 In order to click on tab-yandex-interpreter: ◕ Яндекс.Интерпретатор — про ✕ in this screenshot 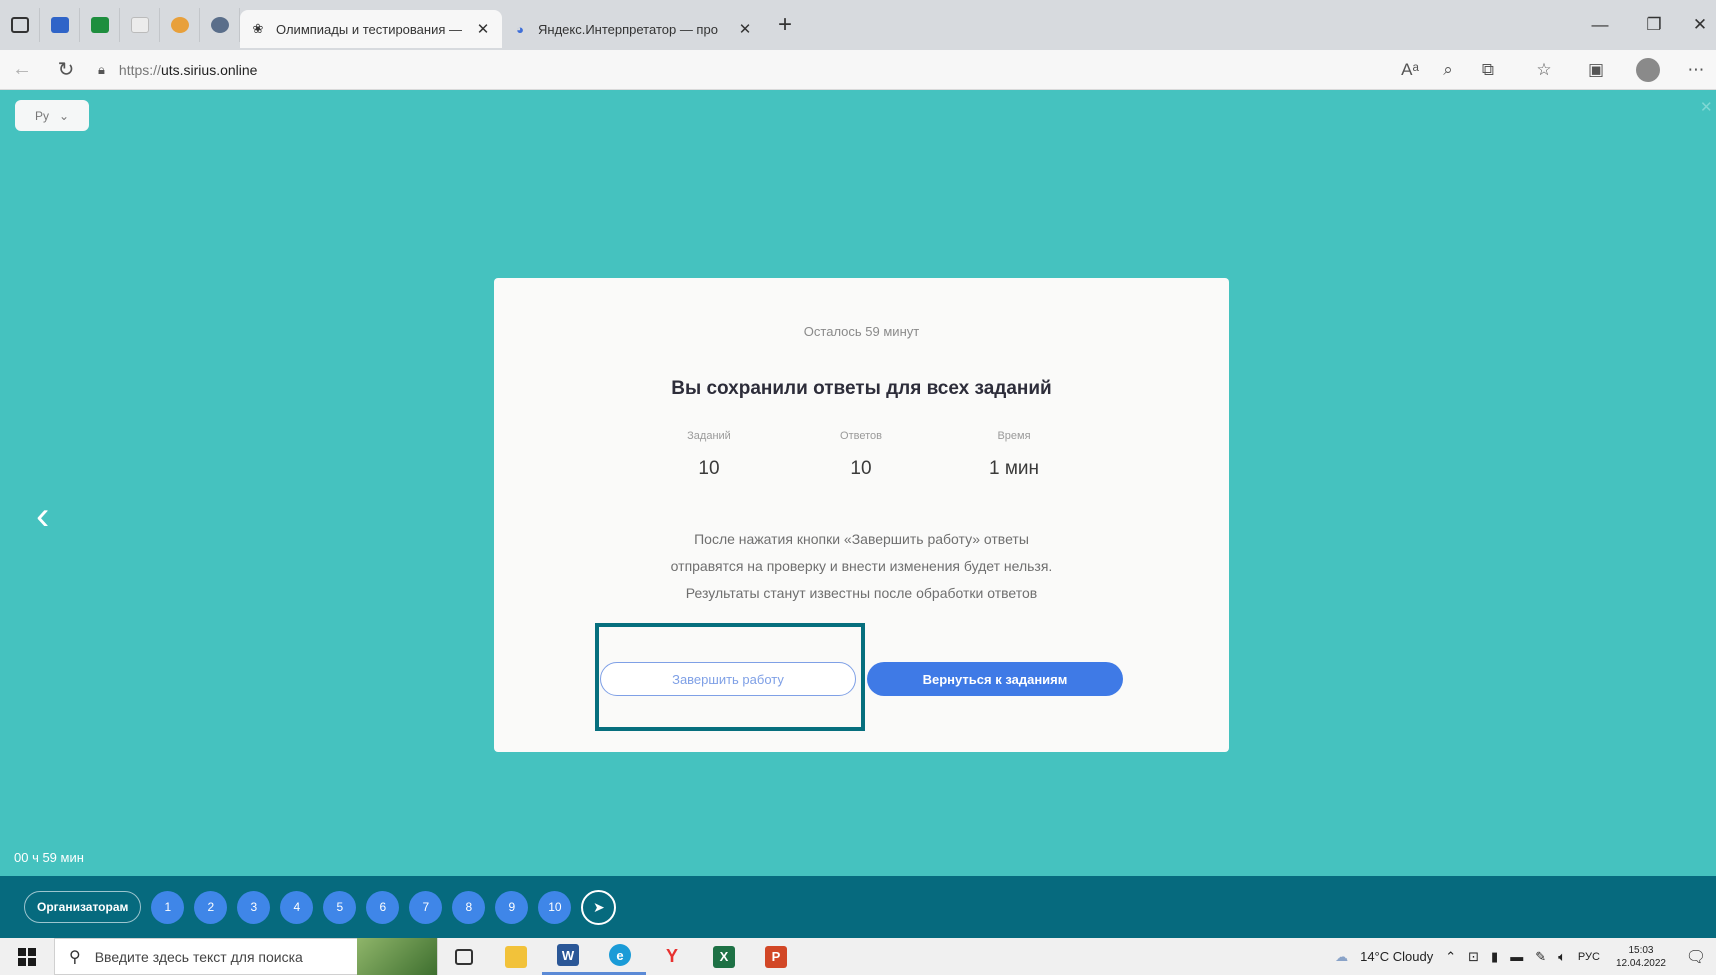, I will do `click(633, 29)`.